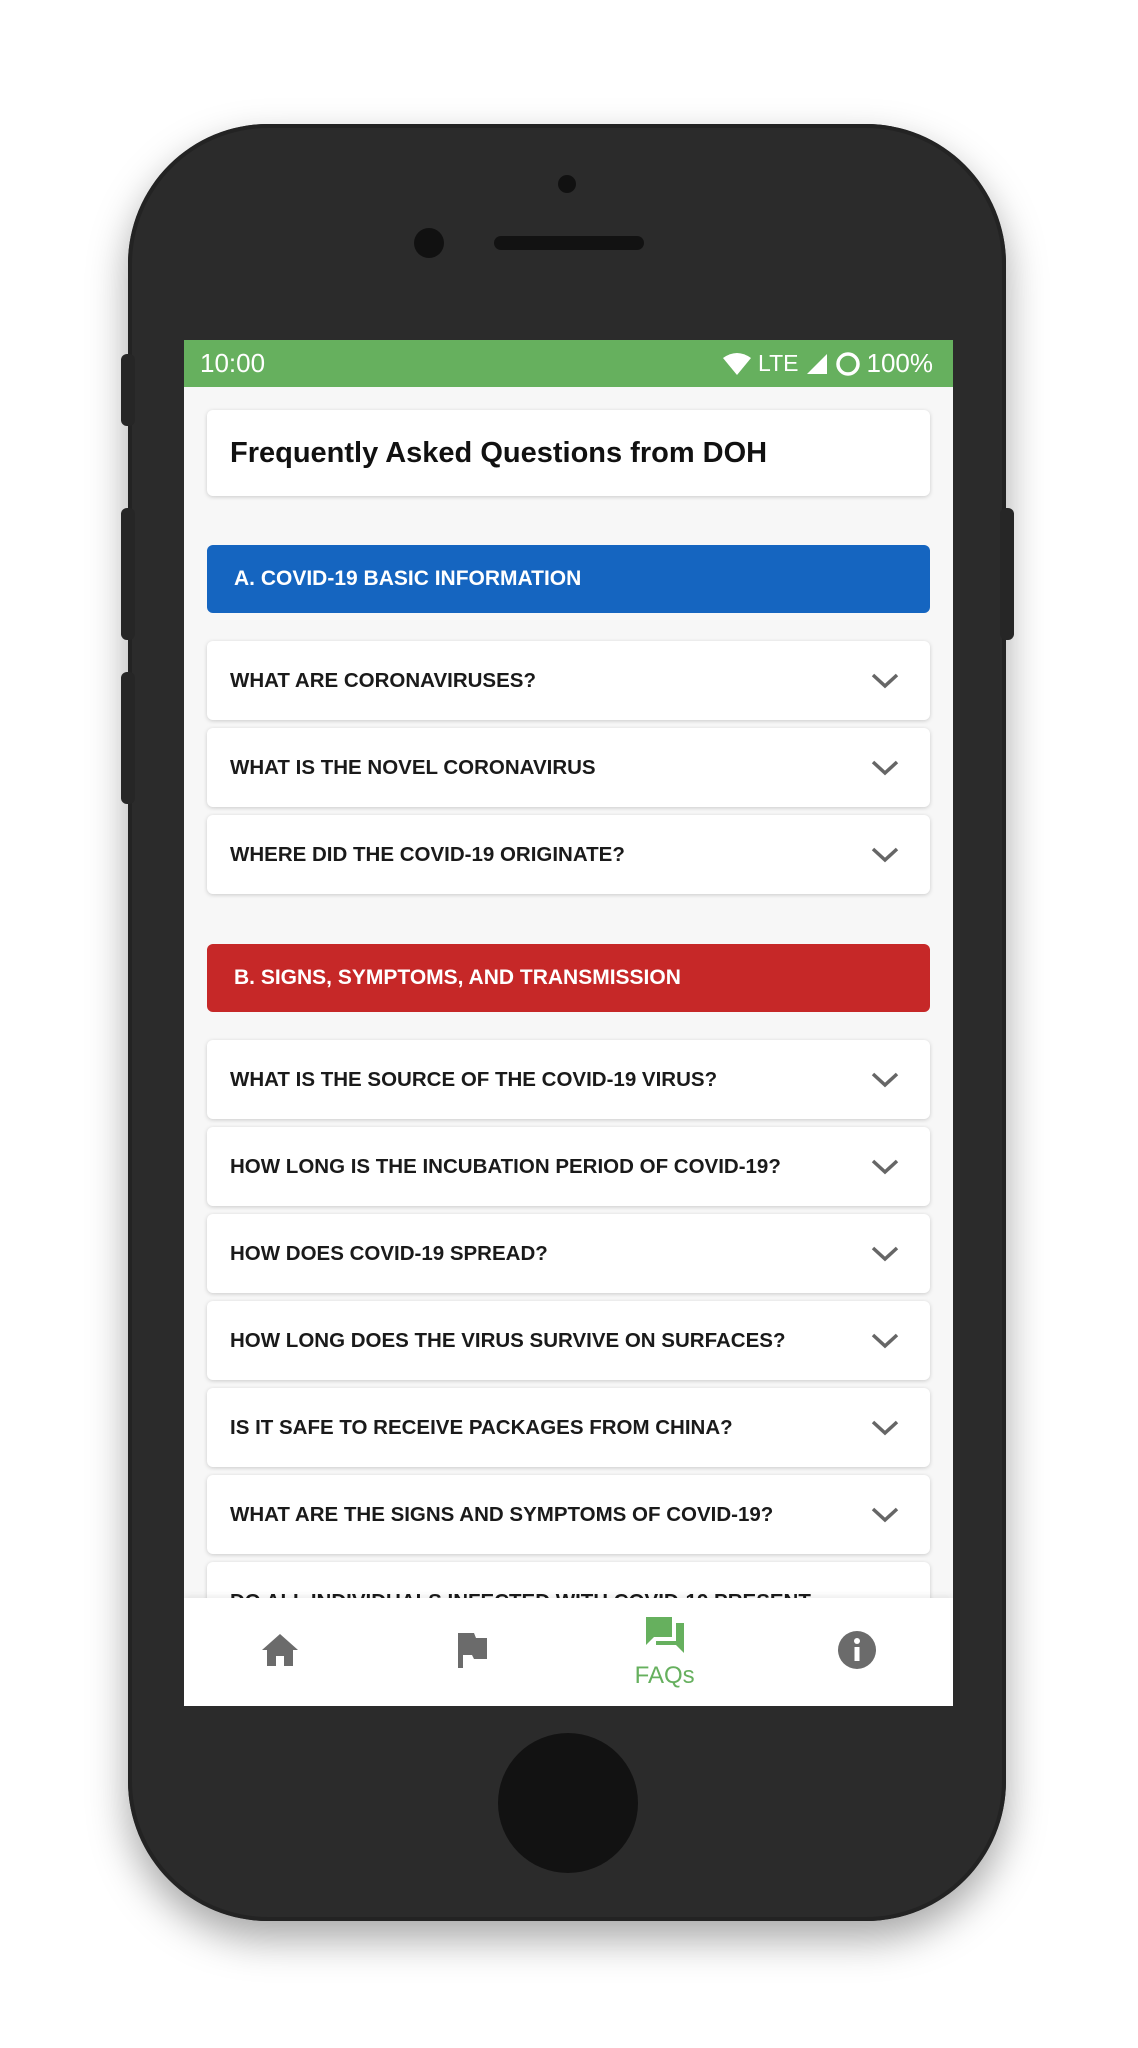 The height and width of the screenshot is (2048, 1138). I want to click on section-title: B. SIGNS, SYMPTOMS, AND TRANSMISSION, so click(457, 977).